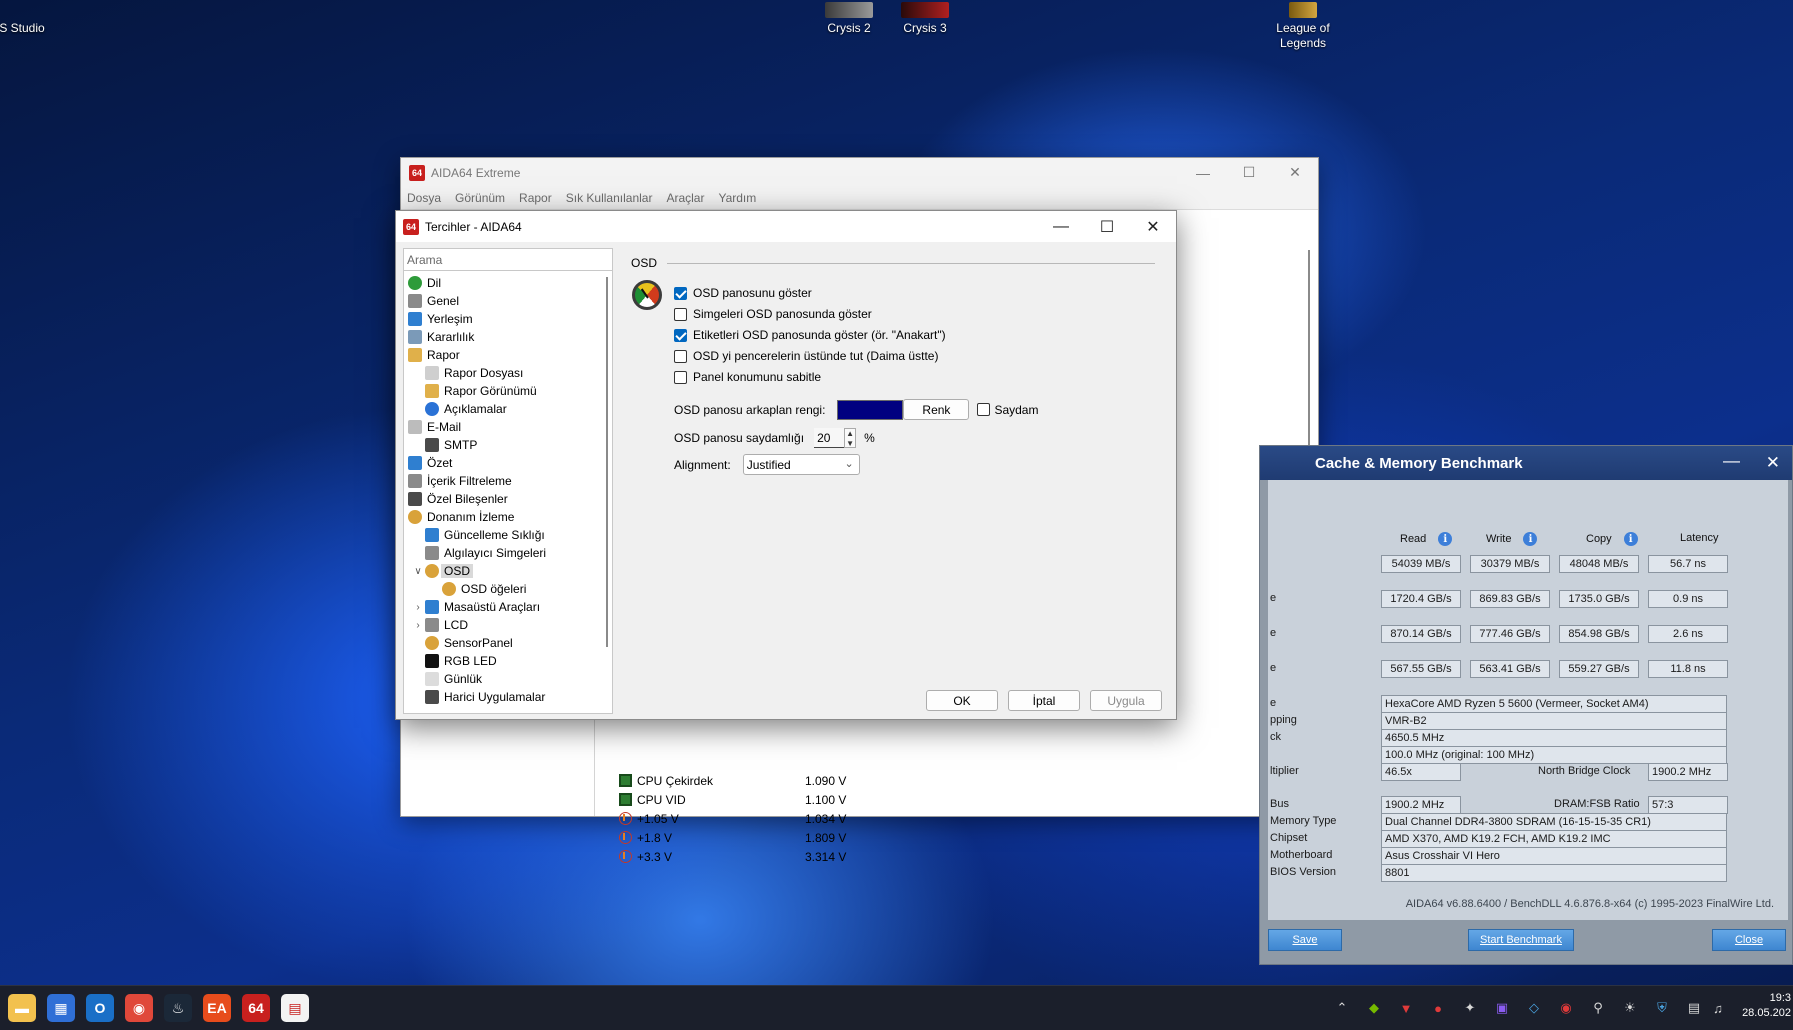 This screenshot has height=1030, width=1793. Describe the element at coordinates (984, 409) in the screenshot. I see `transparent-checkbox` at that location.